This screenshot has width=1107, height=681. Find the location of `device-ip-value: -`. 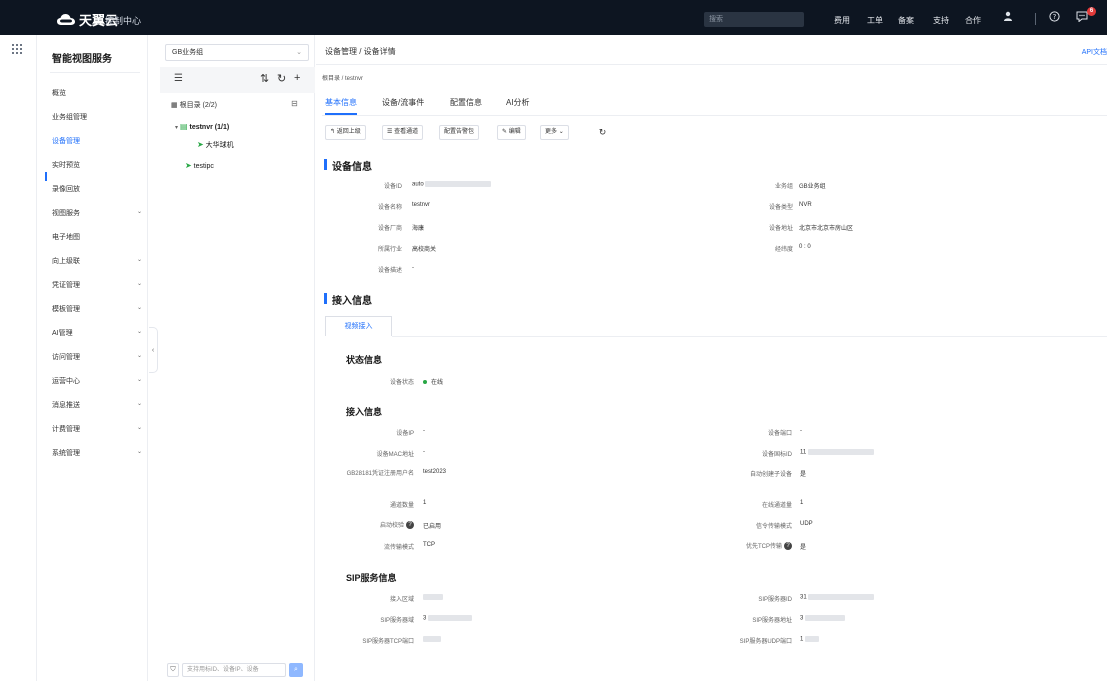

device-ip-value: - is located at coordinates (424, 431).